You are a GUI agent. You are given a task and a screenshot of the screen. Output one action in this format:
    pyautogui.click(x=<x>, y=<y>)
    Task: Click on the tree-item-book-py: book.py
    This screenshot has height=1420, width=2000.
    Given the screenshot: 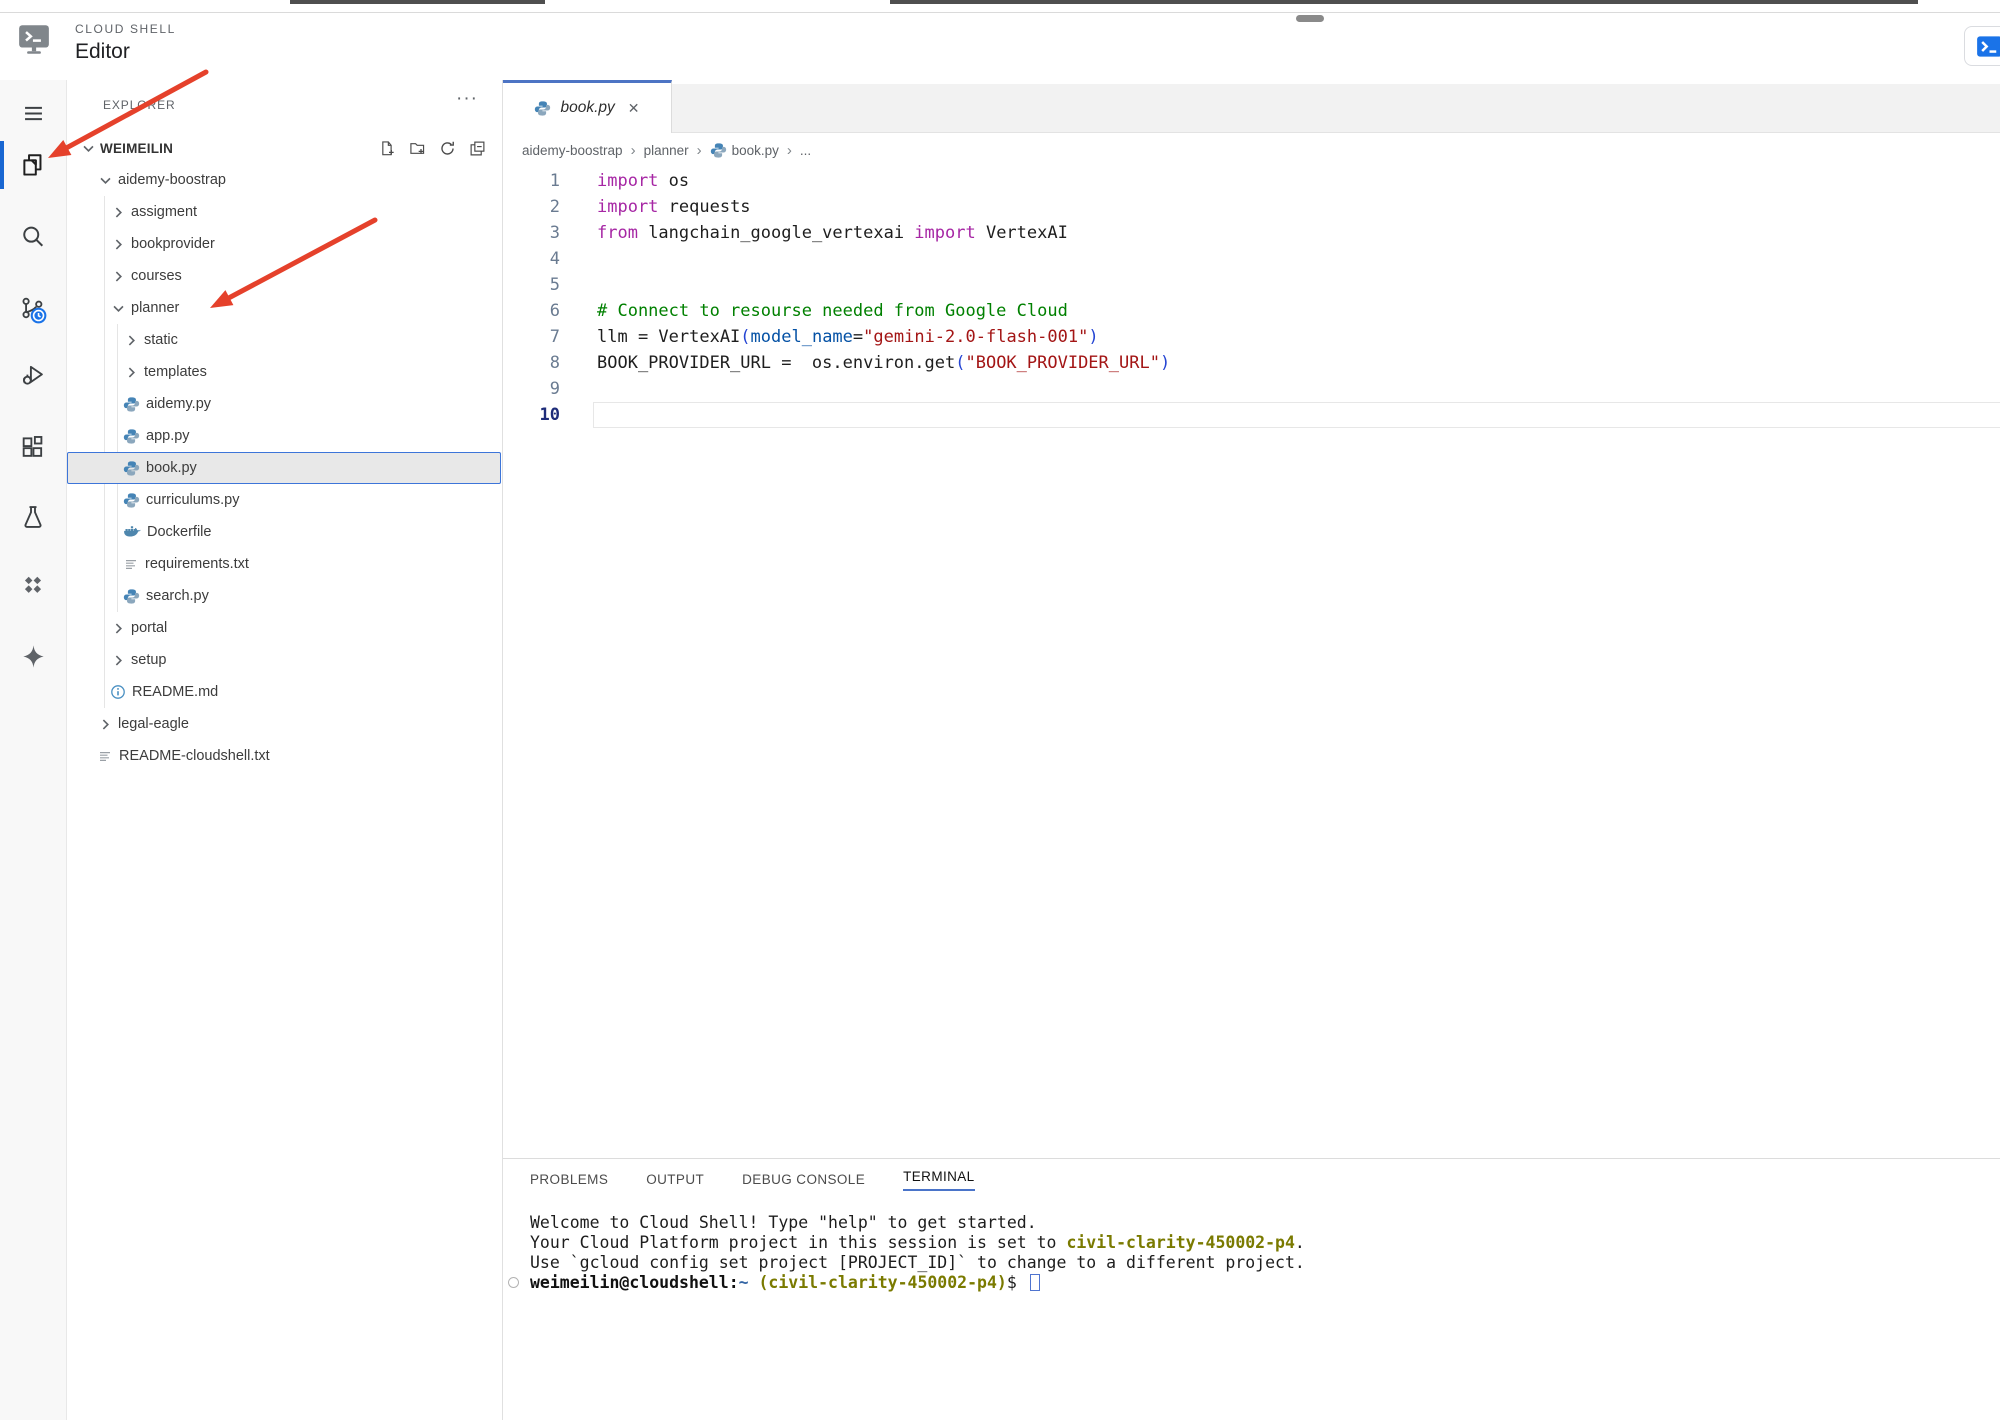 What is the action you would take?
    pyautogui.click(x=284, y=468)
    